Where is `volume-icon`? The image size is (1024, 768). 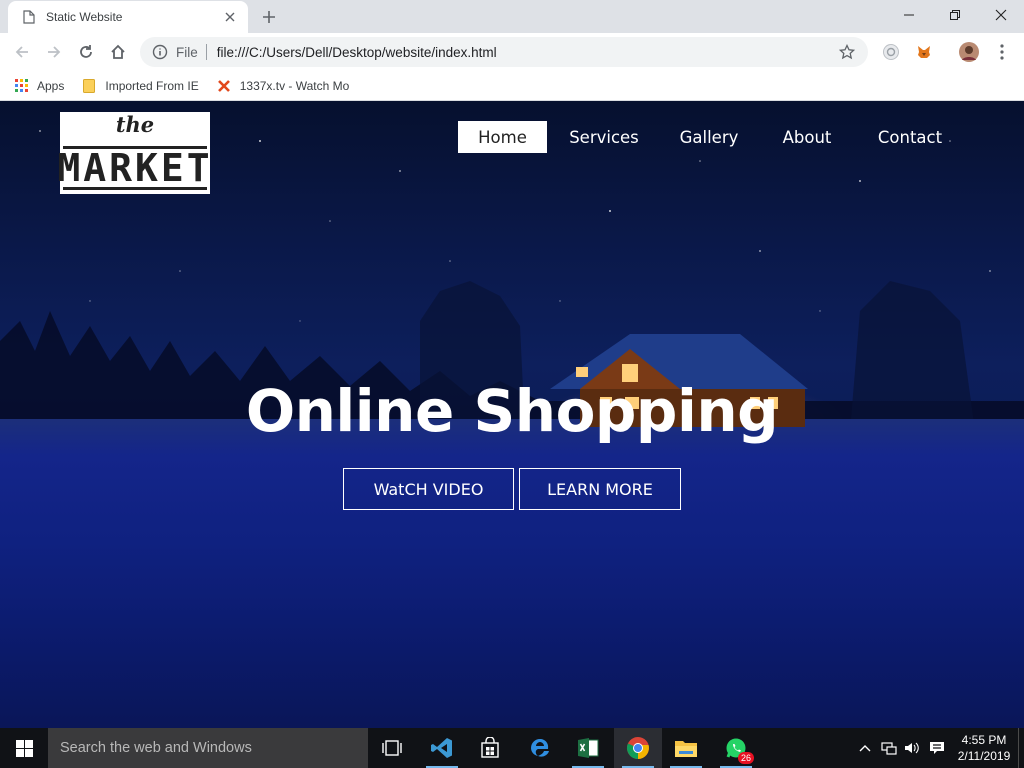 volume-icon is located at coordinates (912, 748).